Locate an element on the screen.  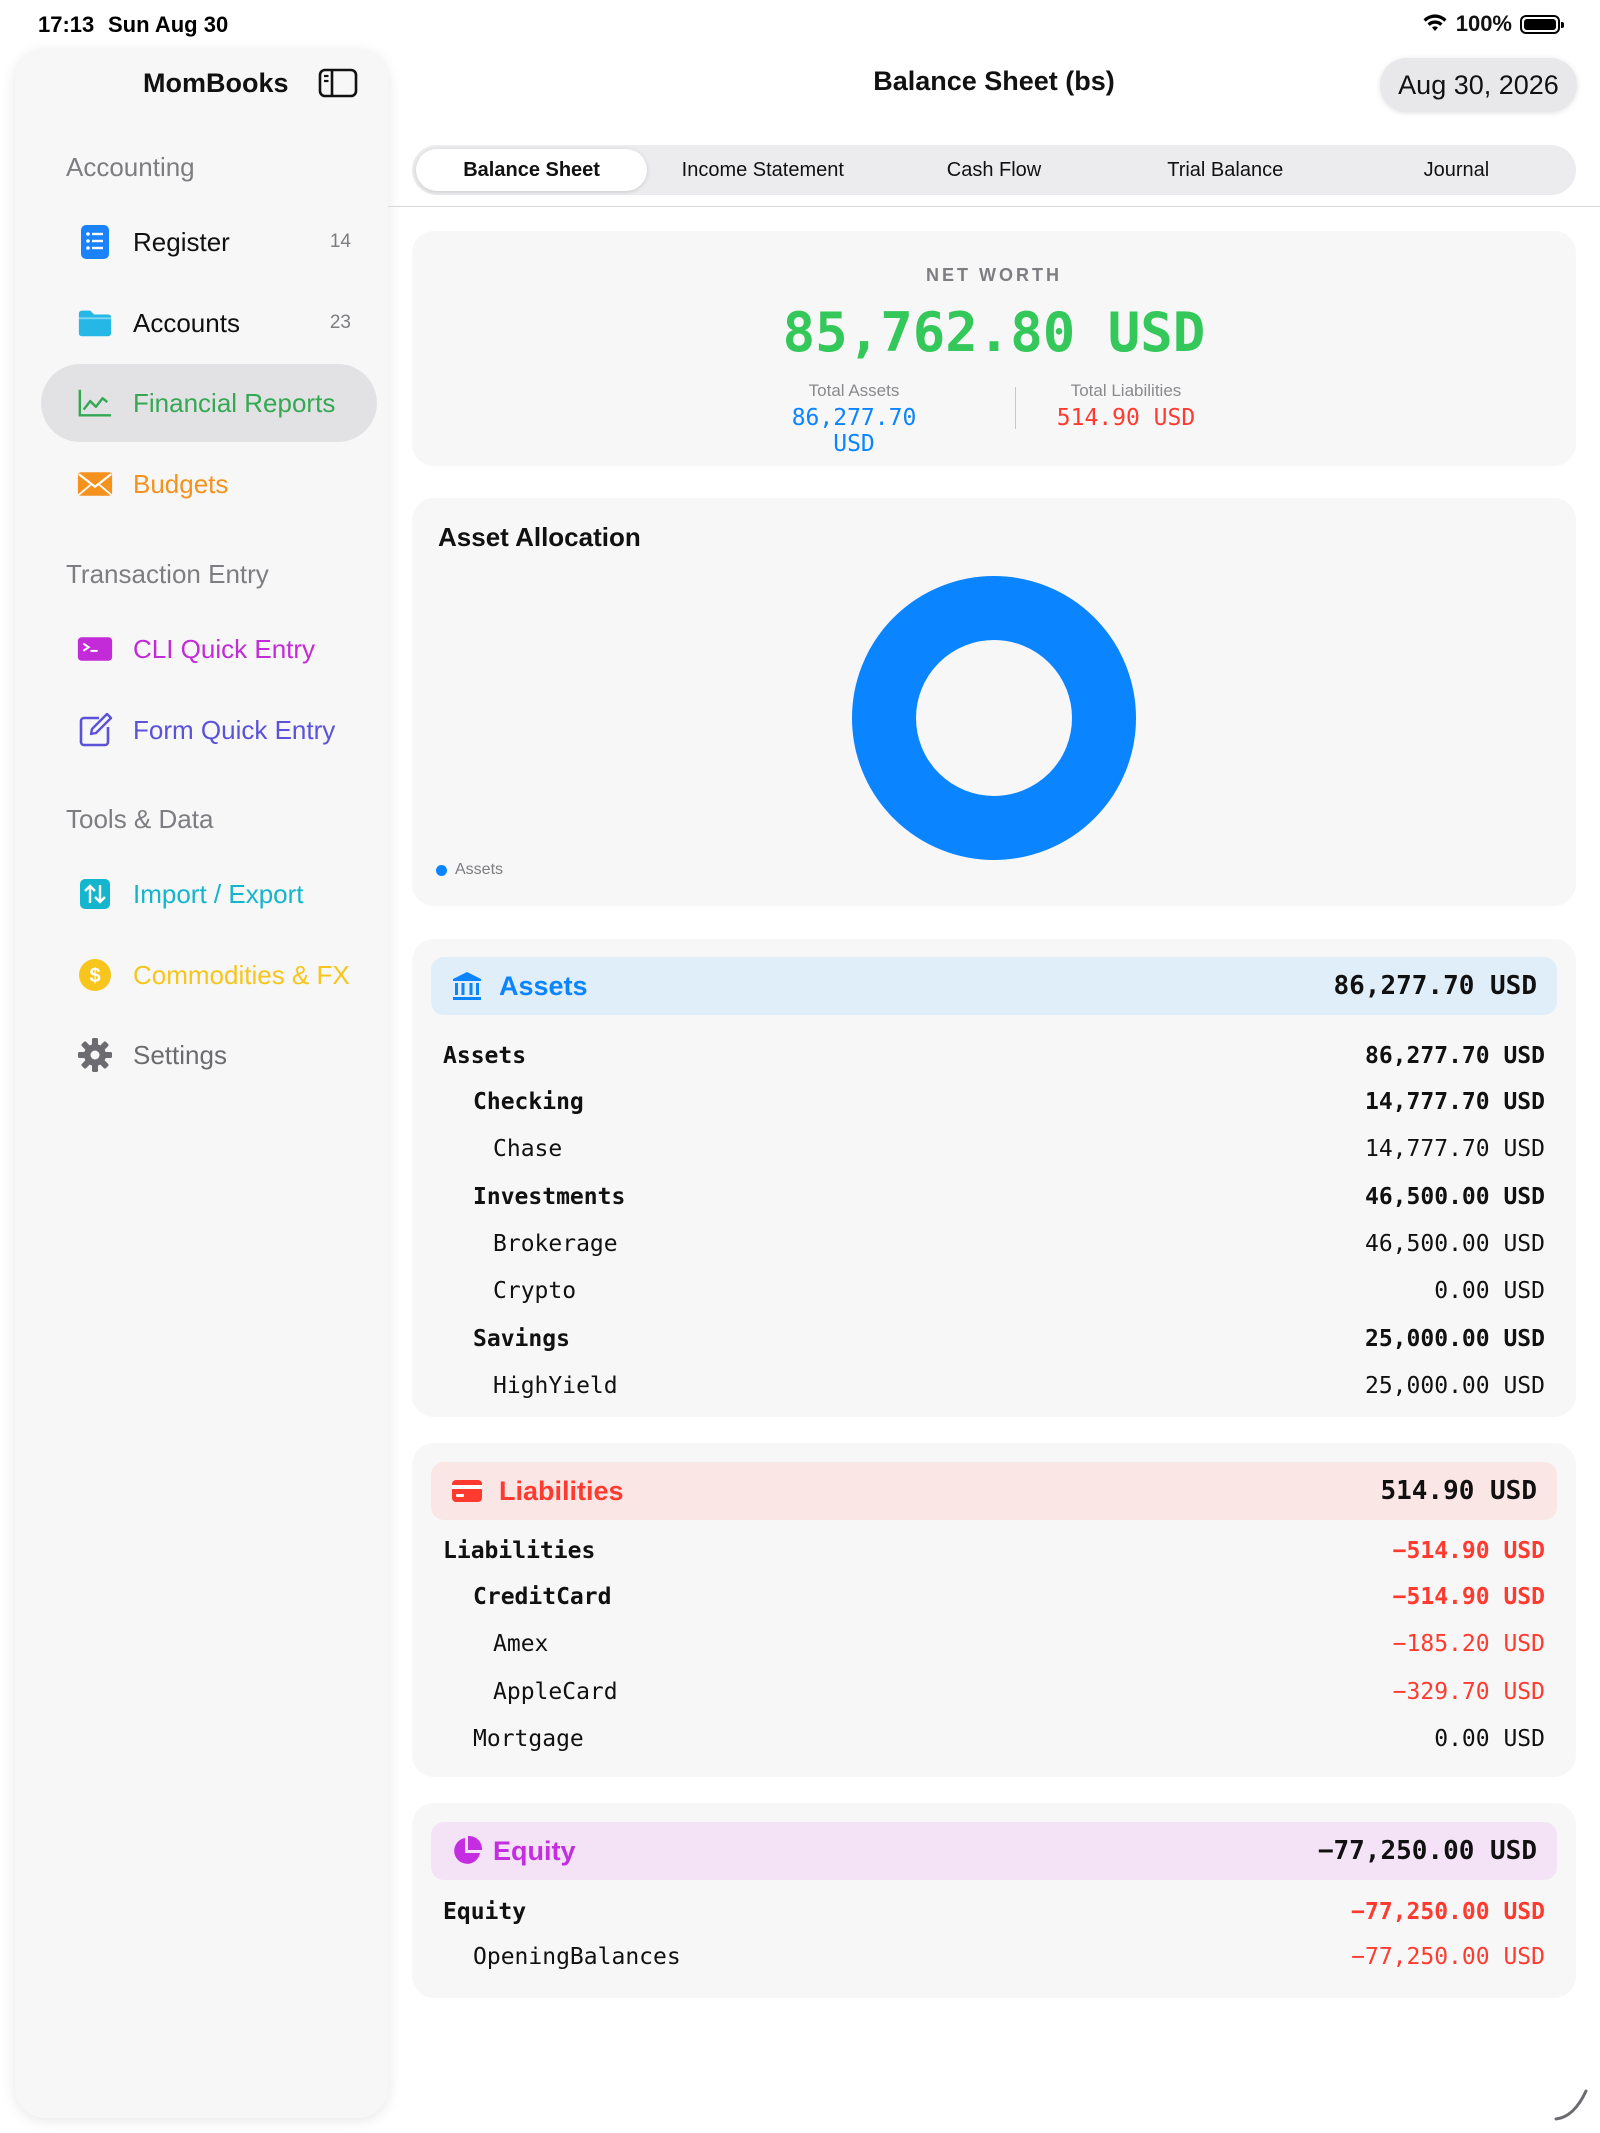
account-row: Mortgage 0.00 USD is located at coordinates (994, 1739).